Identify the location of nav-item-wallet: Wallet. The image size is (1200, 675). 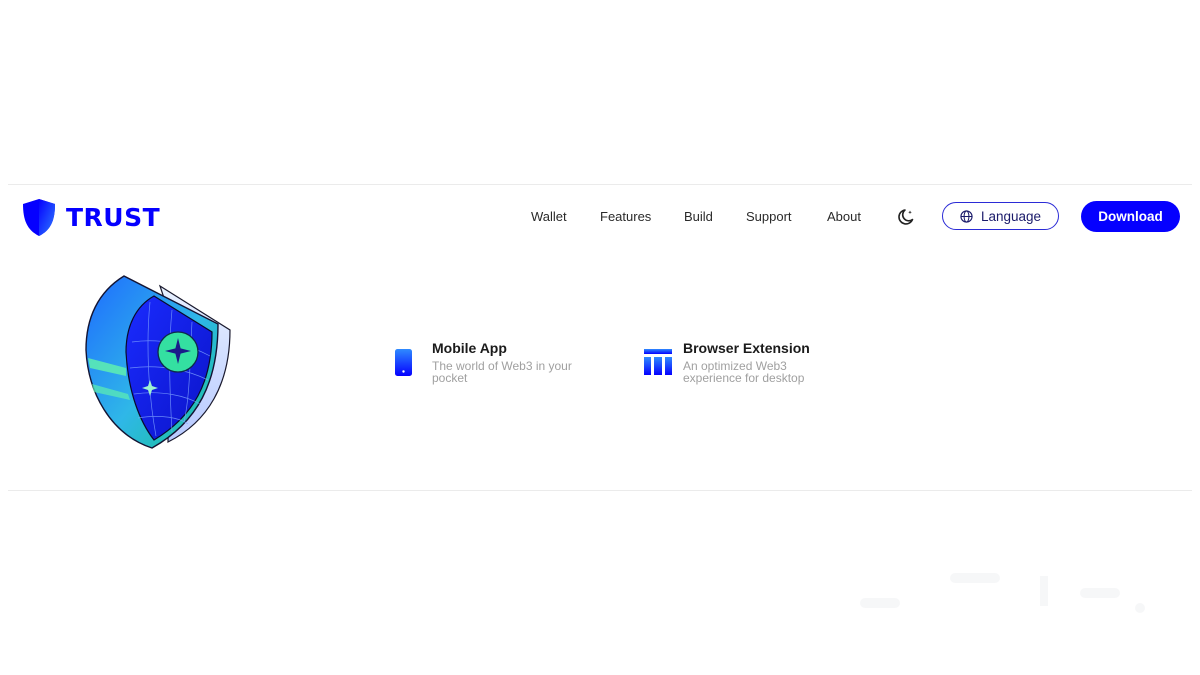
(549, 217).